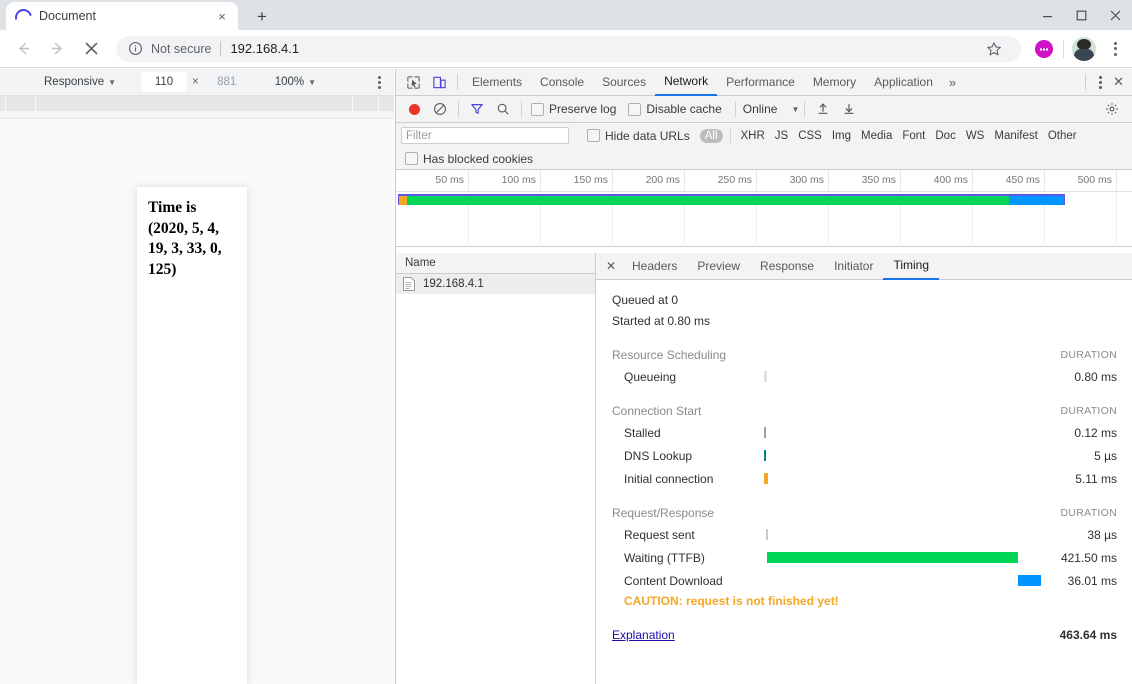  Describe the element at coordinates (760, 82) in the screenshot. I see `devtools-tab-performance: Performance` at that location.